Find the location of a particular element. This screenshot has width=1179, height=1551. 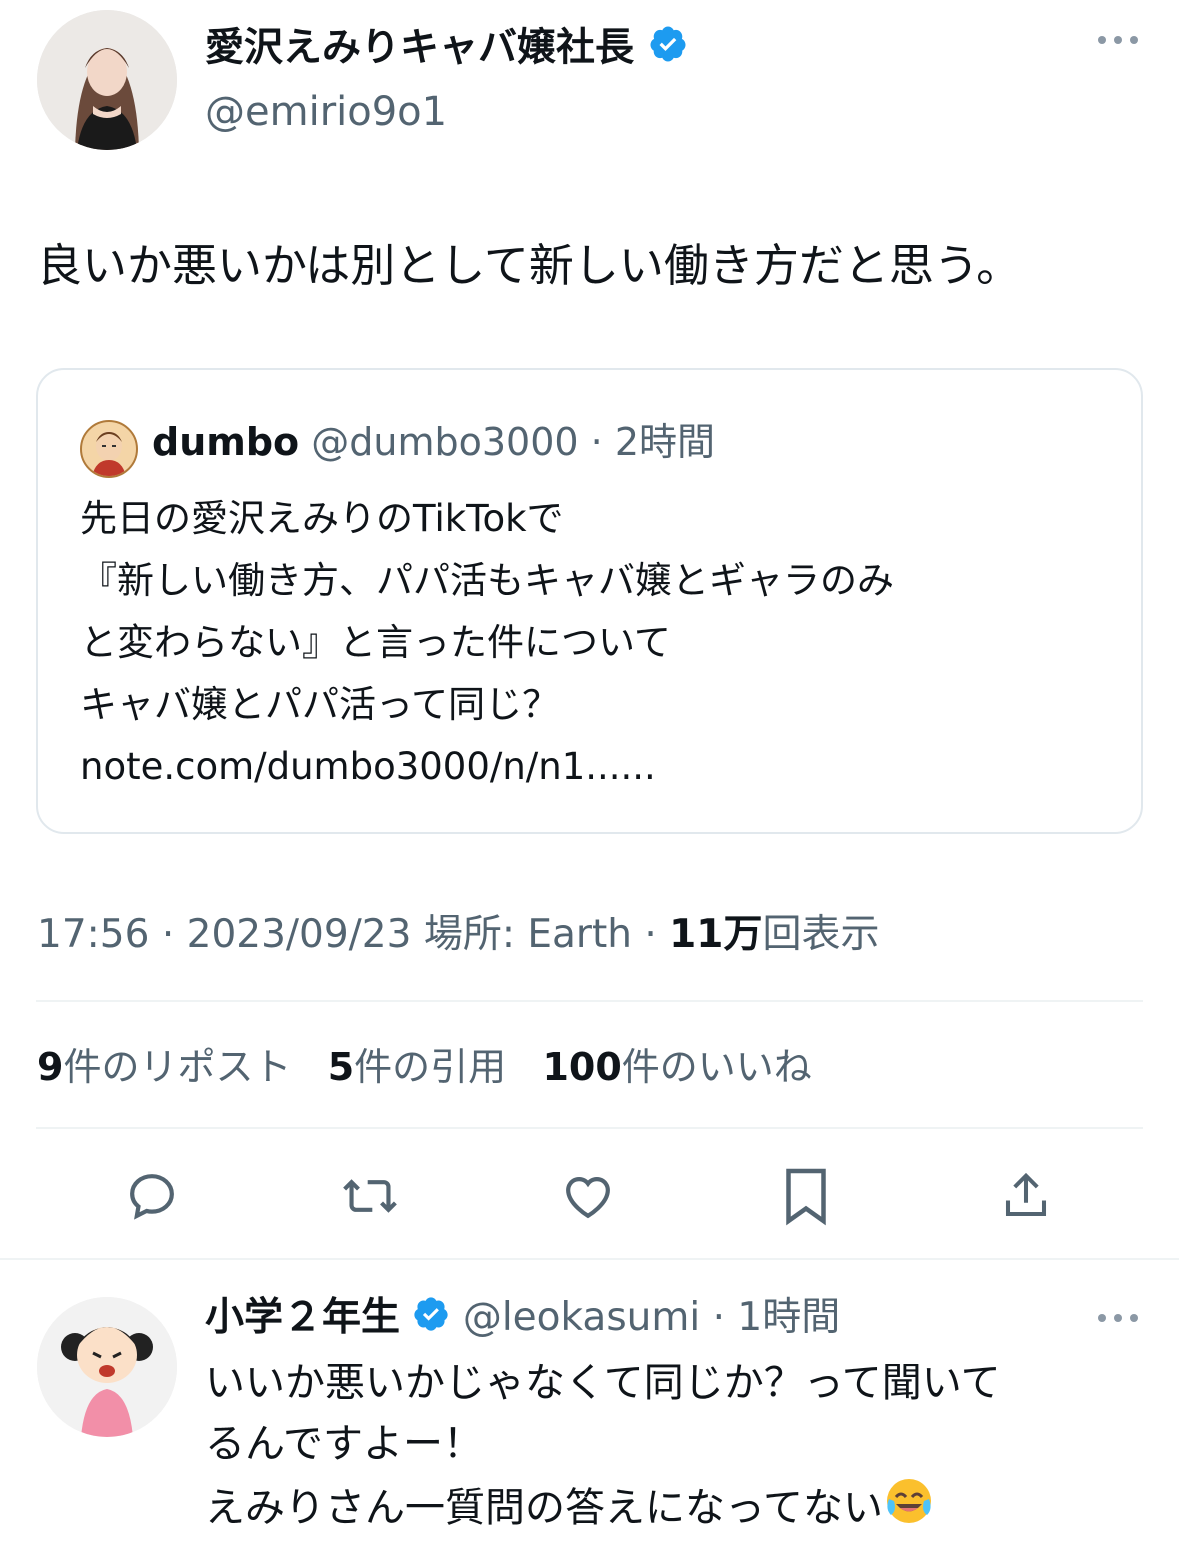

reply-time: · 1時間 is located at coordinates (776, 1317).